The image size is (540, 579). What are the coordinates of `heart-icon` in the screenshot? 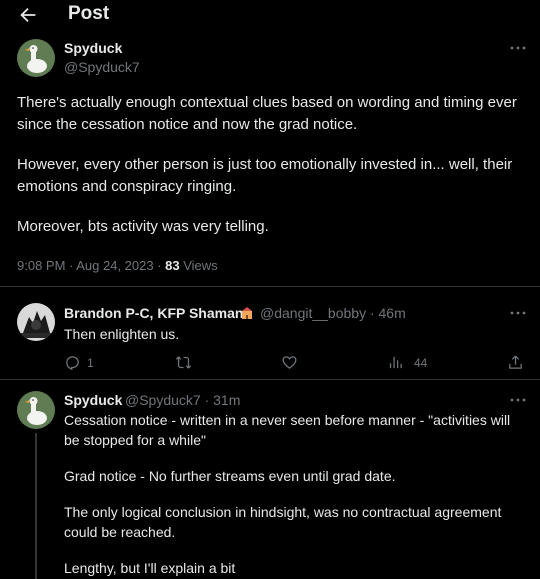 It's located at (289, 362).